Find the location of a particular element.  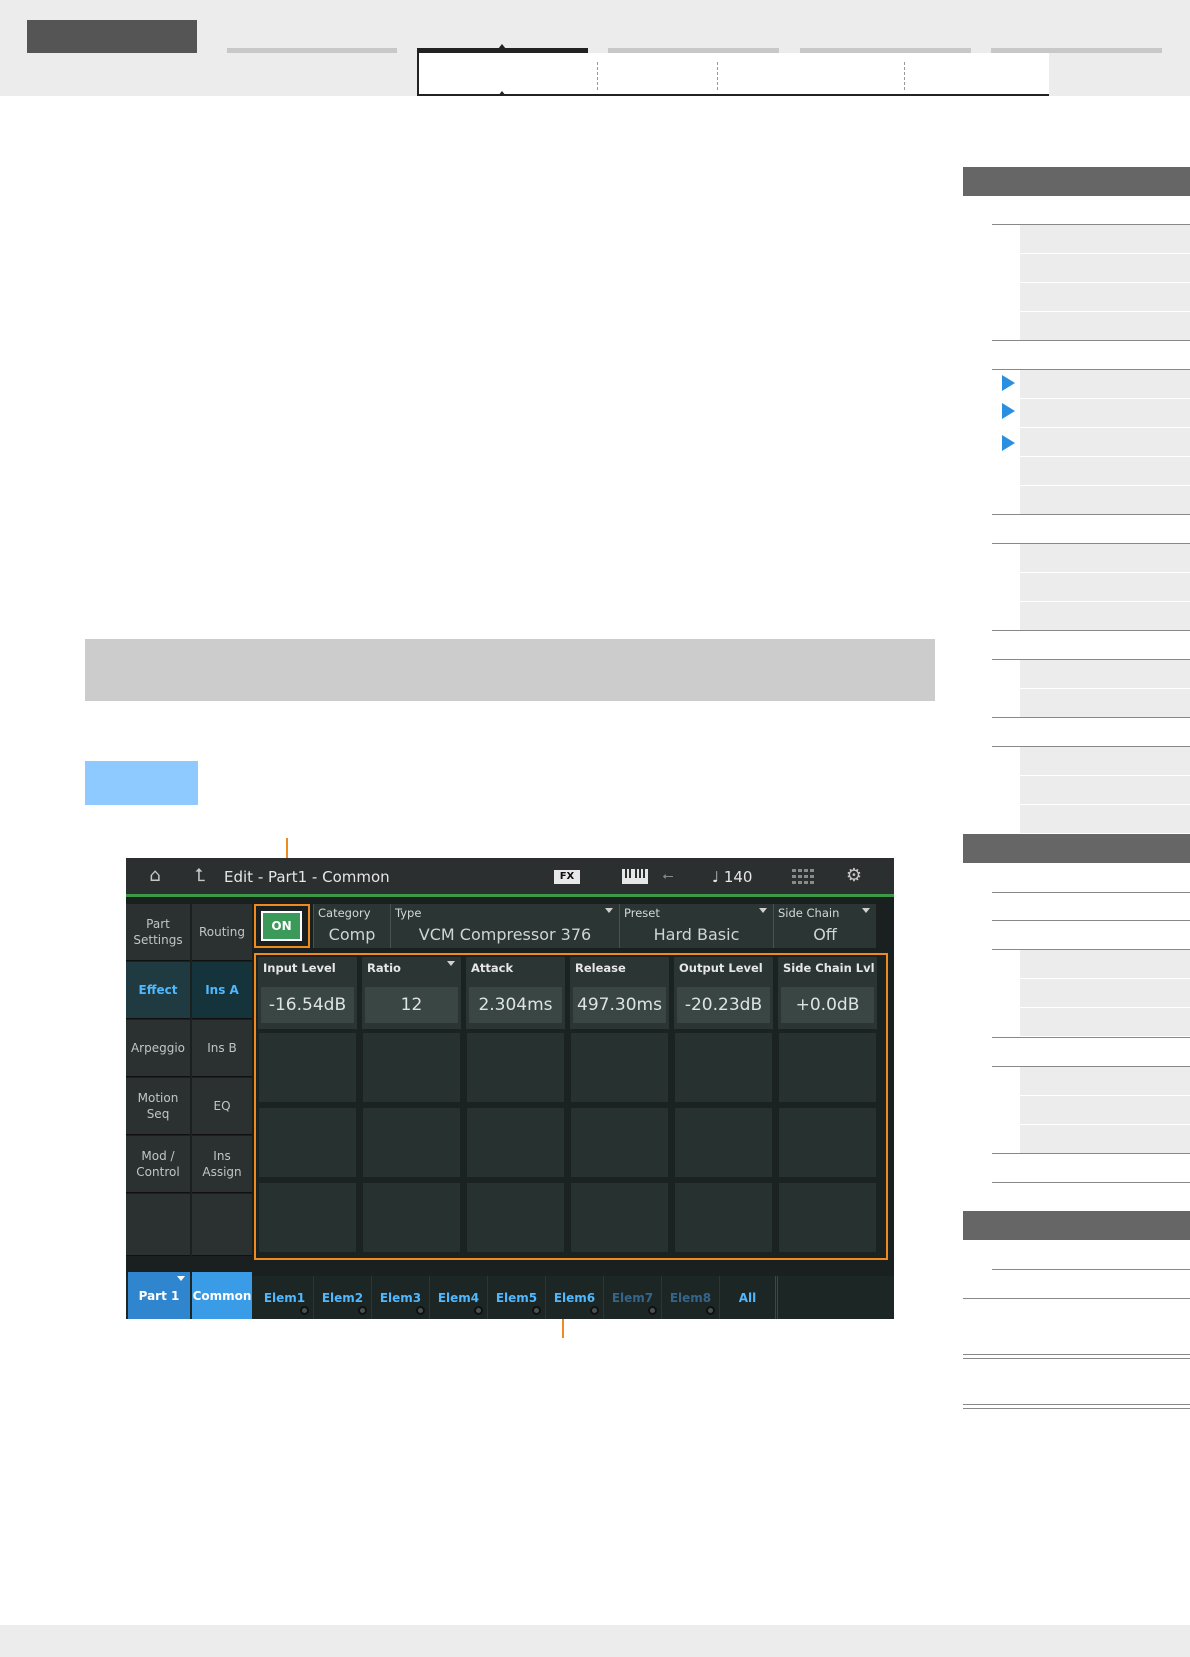

elem-tab-label: Elem2 is located at coordinates (342, 1297).